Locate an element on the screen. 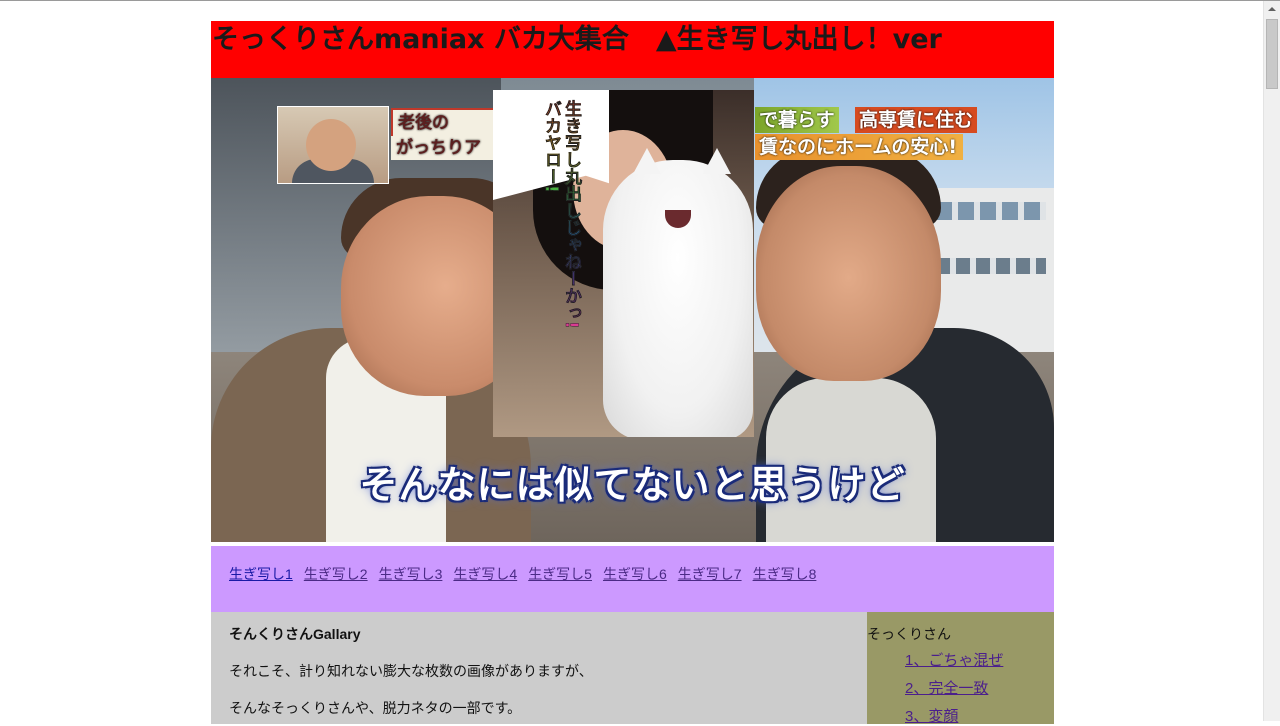 This screenshot has width=1280, height=726. gallery-link-7: 生ぎ写し7 is located at coordinates (710, 574).